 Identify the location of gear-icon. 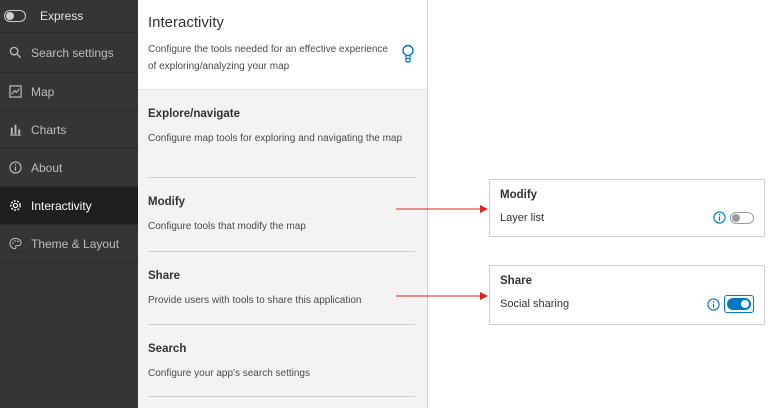
(15, 206).